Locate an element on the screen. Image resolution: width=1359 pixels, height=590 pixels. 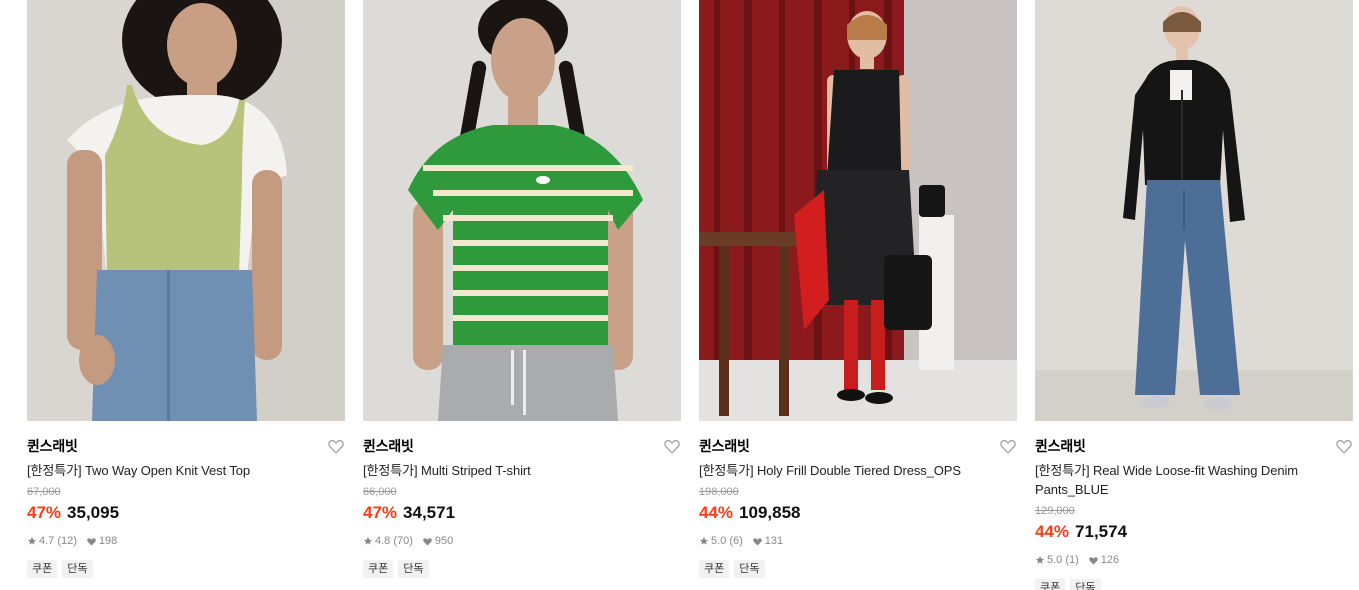
original-price: 129,000 is located at coordinates (1055, 511).